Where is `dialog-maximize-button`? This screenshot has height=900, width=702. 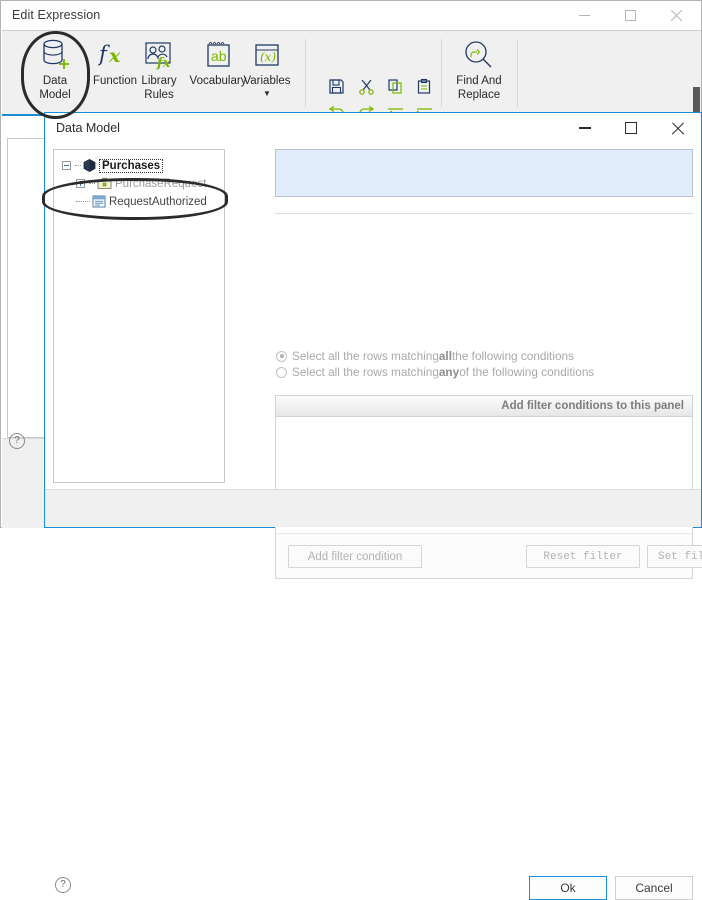 dialog-maximize-button is located at coordinates (631, 128).